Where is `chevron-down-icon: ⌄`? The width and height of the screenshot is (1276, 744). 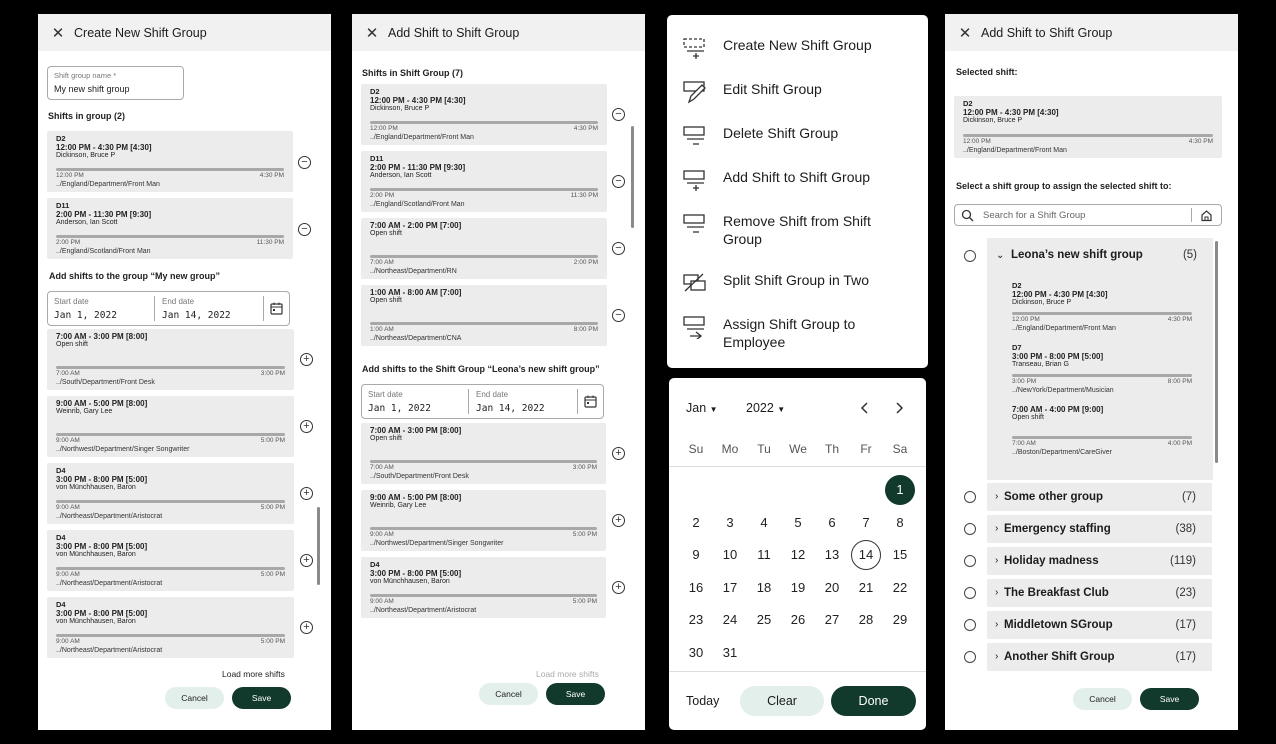 chevron-down-icon: ⌄ is located at coordinates (1000, 255).